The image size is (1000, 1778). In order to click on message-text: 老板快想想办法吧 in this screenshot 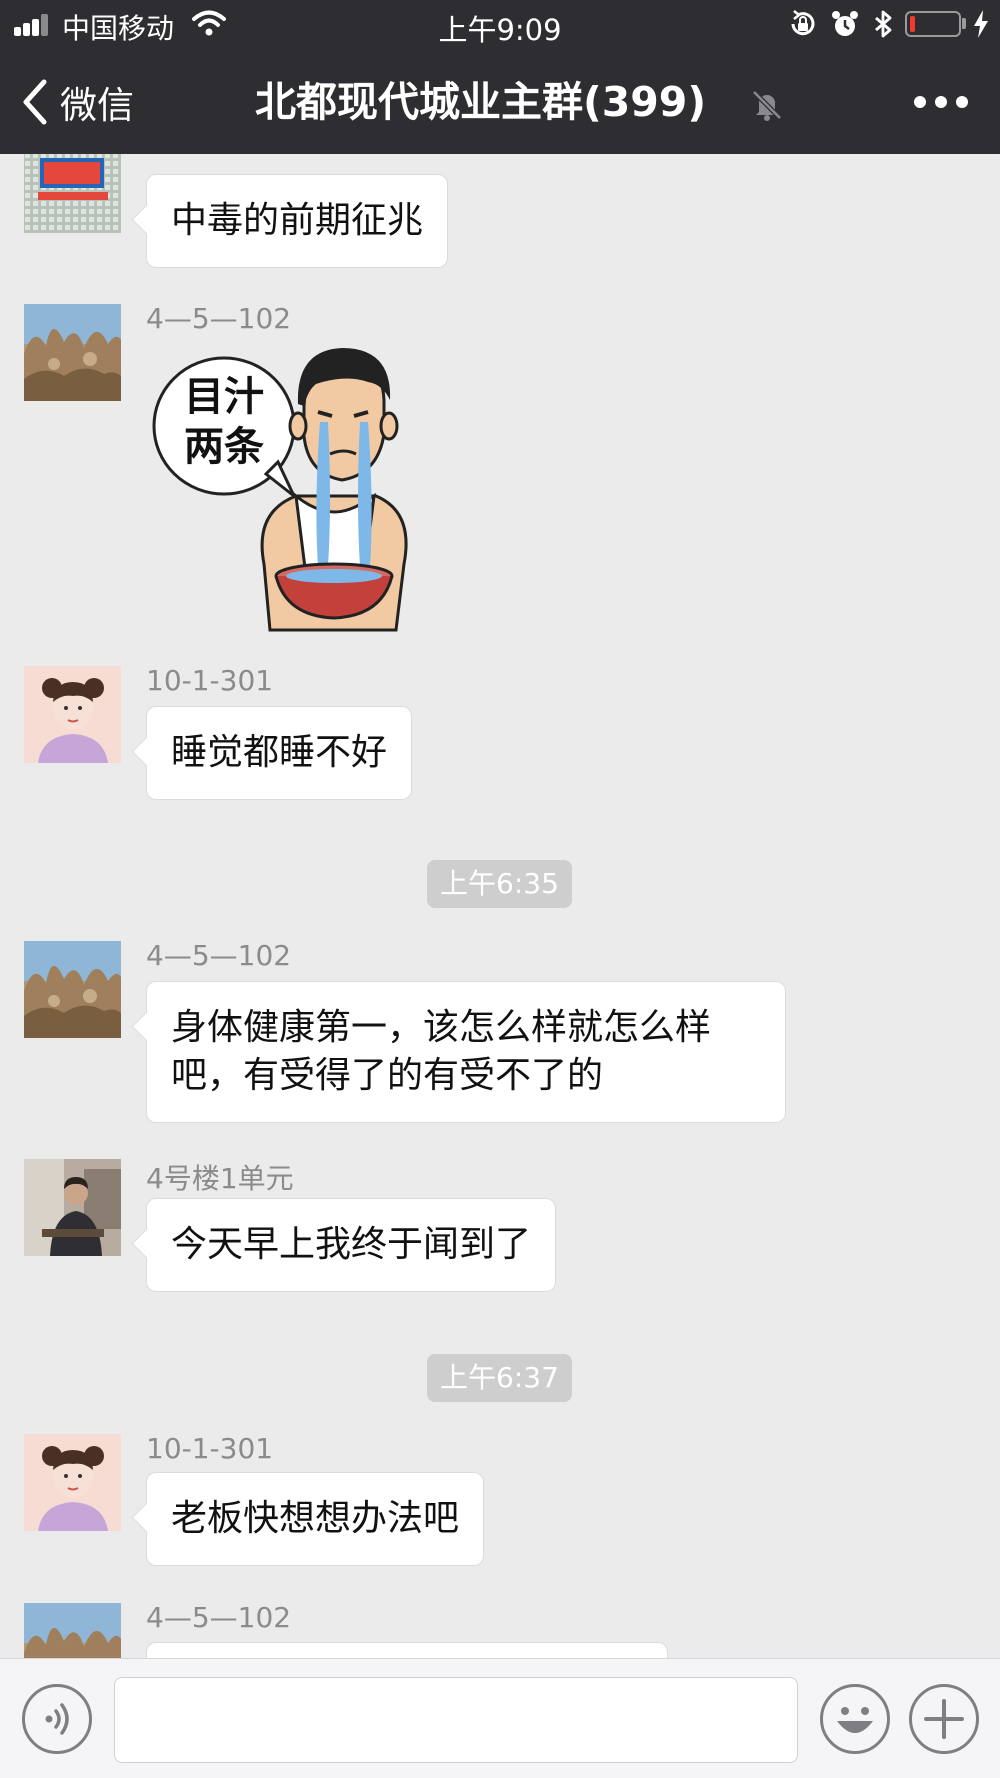, I will do `click(315, 1518)`.